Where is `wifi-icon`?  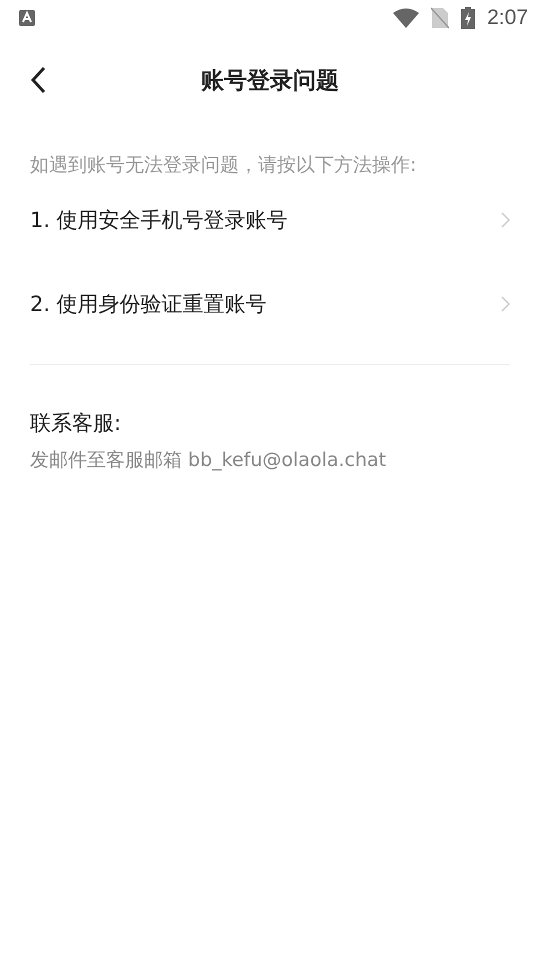
wifi-icon is located at coordinates (406, 18).